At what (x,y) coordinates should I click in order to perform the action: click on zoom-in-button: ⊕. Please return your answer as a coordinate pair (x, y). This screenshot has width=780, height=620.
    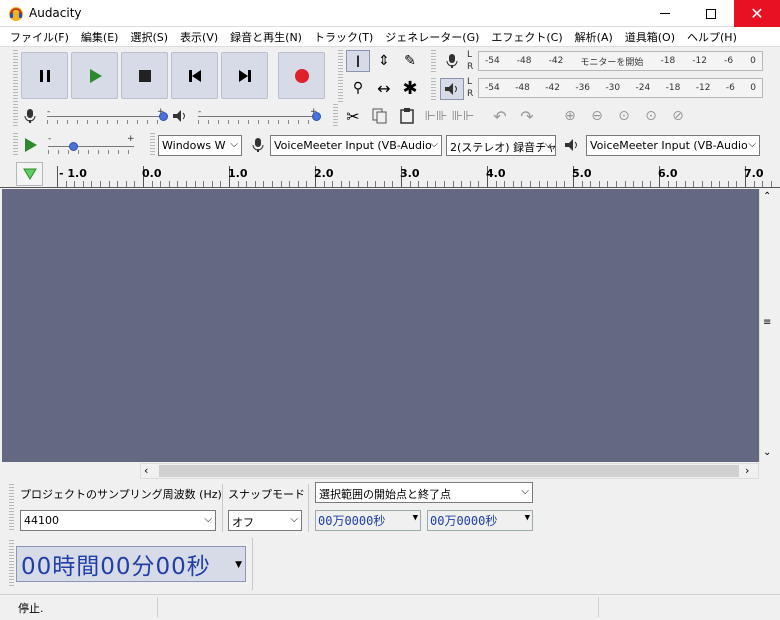
    Looking at the image, I should click on (570, 116).